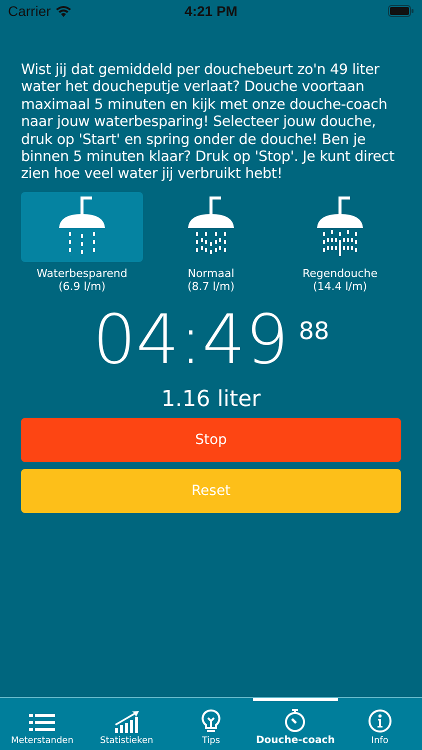 This screenshot has height=750, width=422. Describe the element at coordinates (82, 227) in the screenshot. I see `shower-option` at that location.